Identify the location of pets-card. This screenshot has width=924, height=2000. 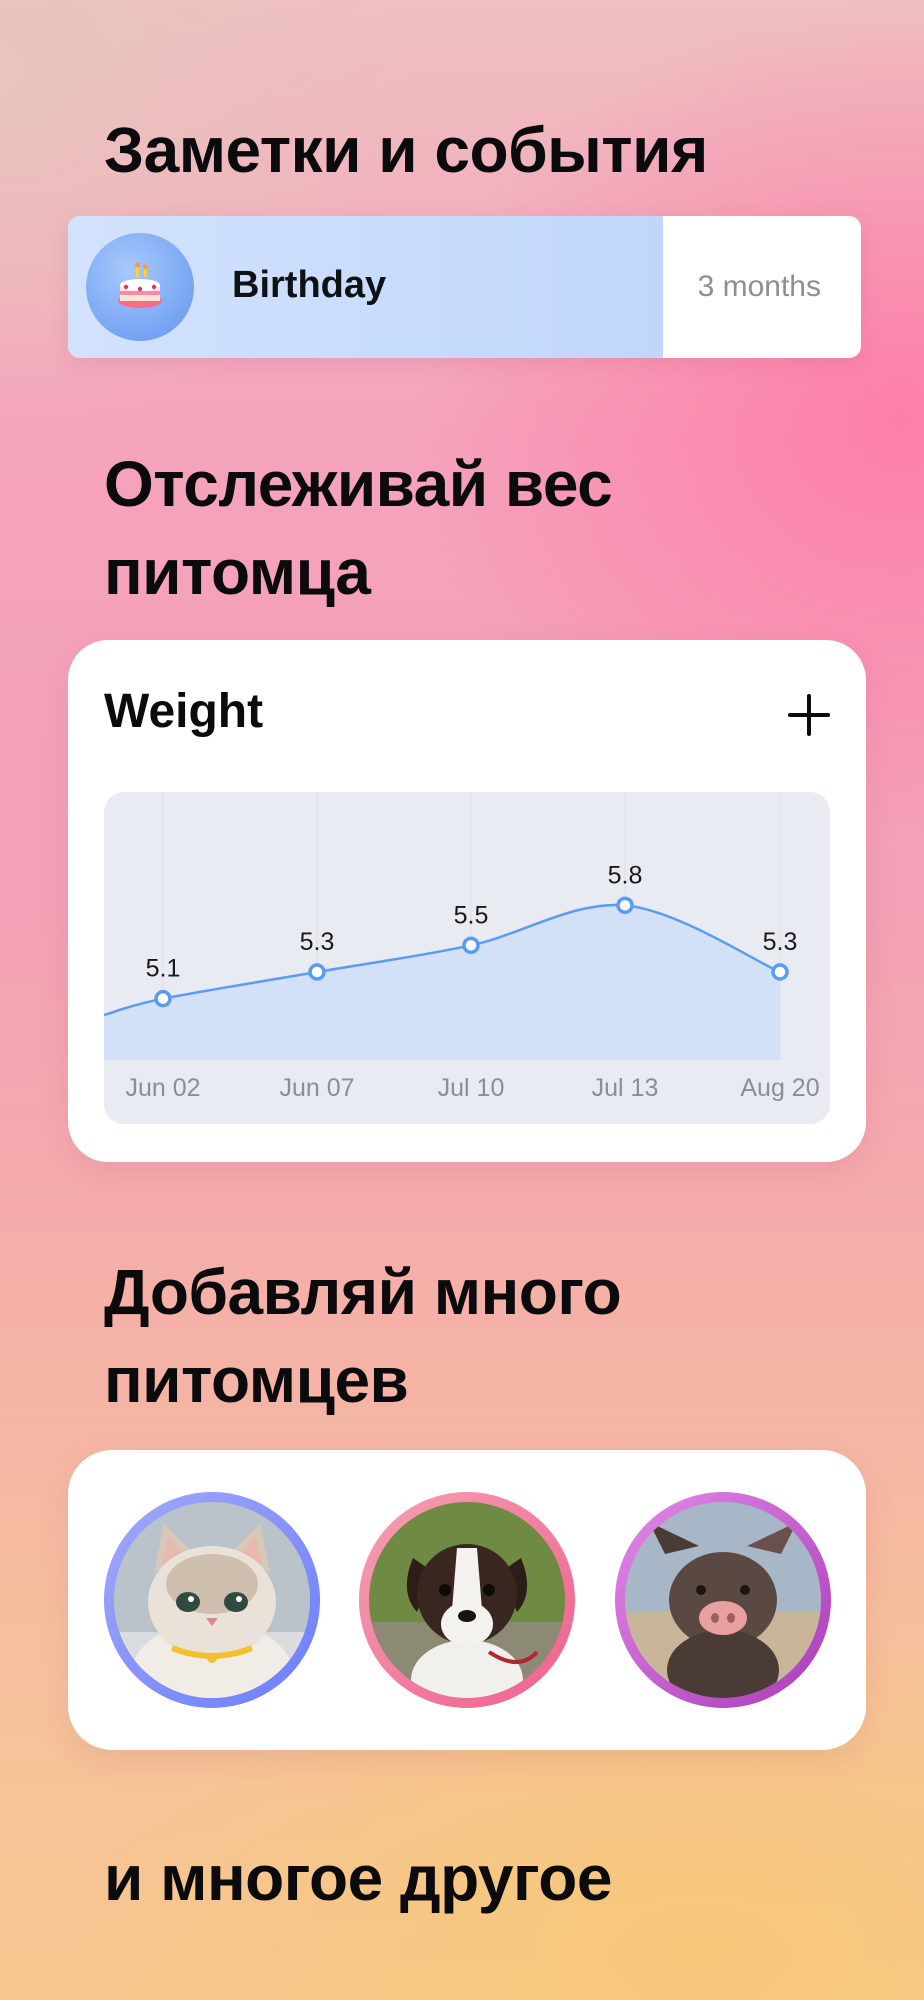
(467, 1600).